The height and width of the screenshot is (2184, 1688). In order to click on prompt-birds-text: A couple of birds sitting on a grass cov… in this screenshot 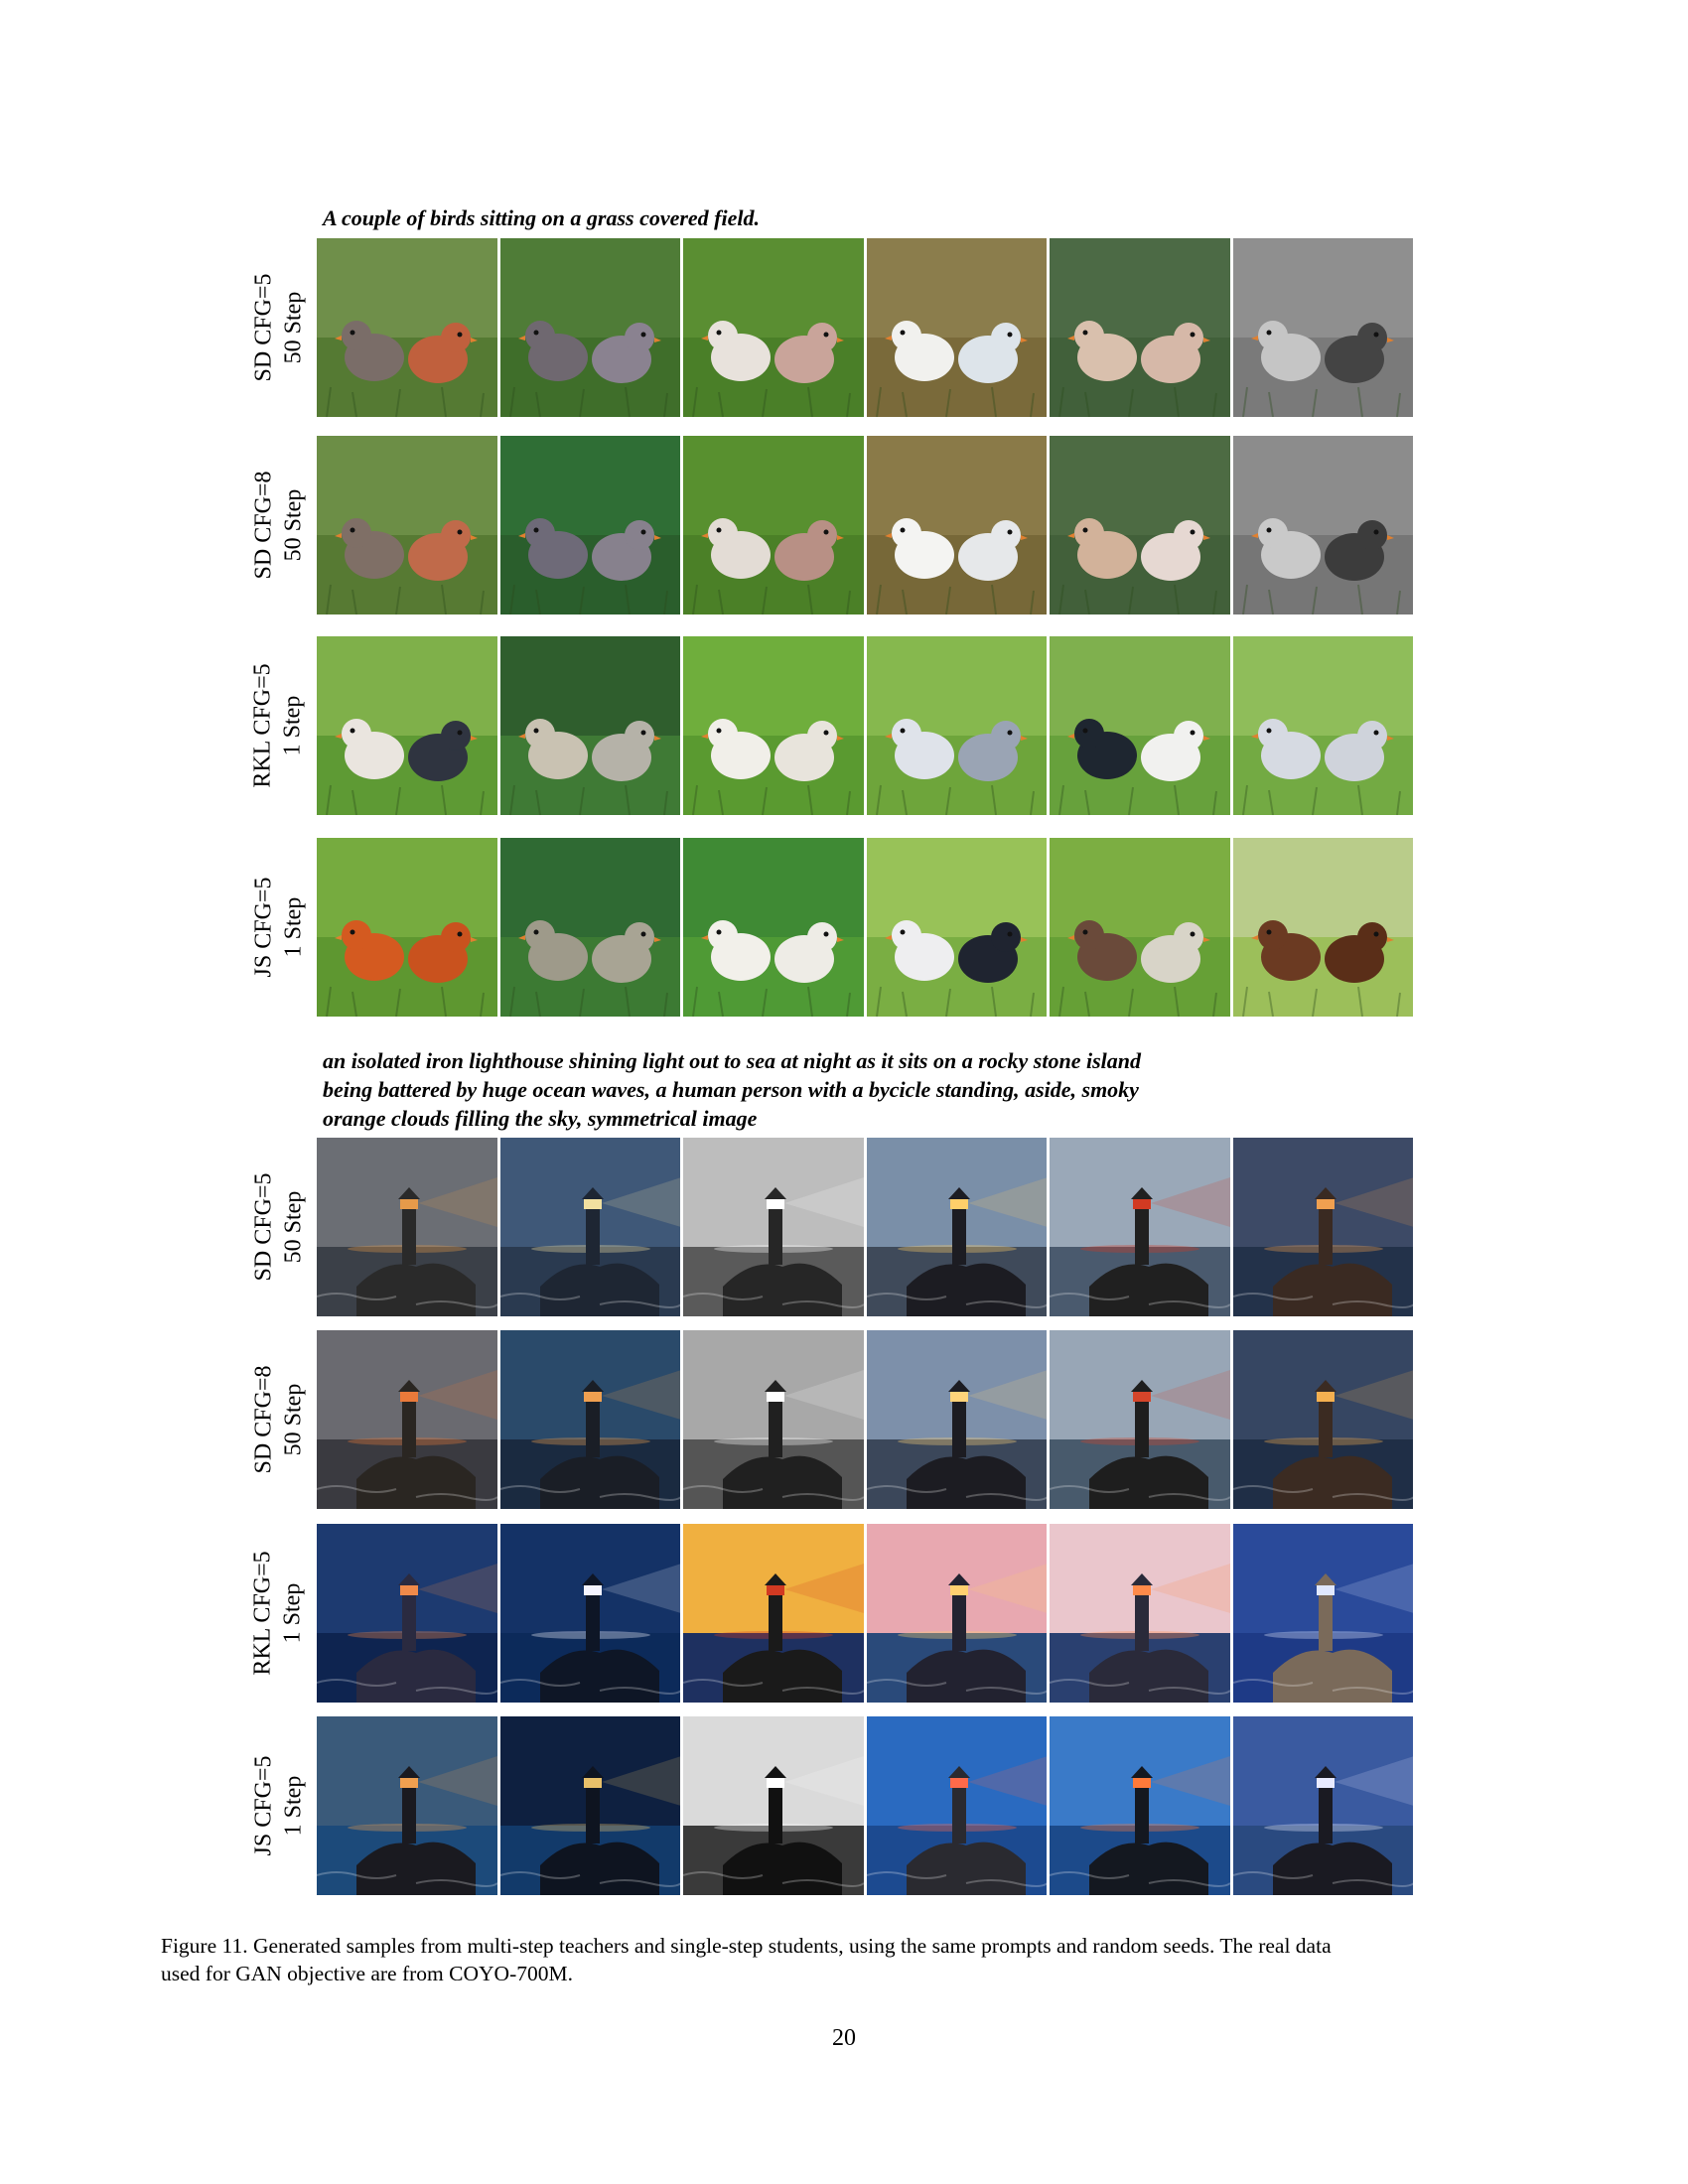, I will do `click(541, 217)`.